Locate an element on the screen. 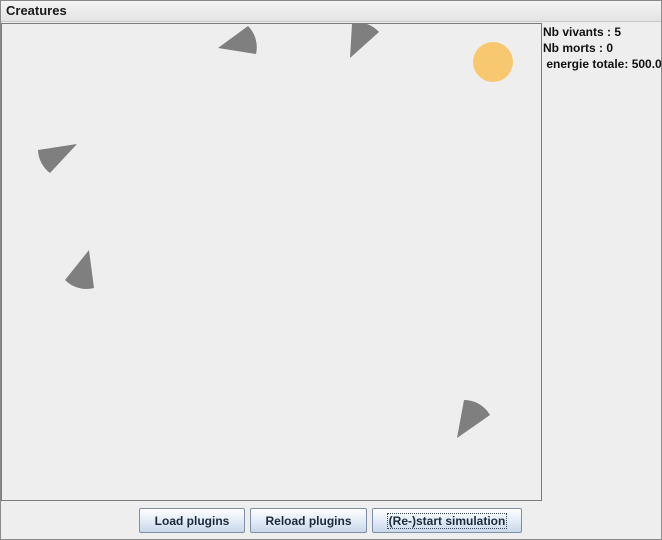 The width and height of the screenshot is (662, 540). restart-simulation-button: (Re-)start simulation is located at coordinates (447, 520).